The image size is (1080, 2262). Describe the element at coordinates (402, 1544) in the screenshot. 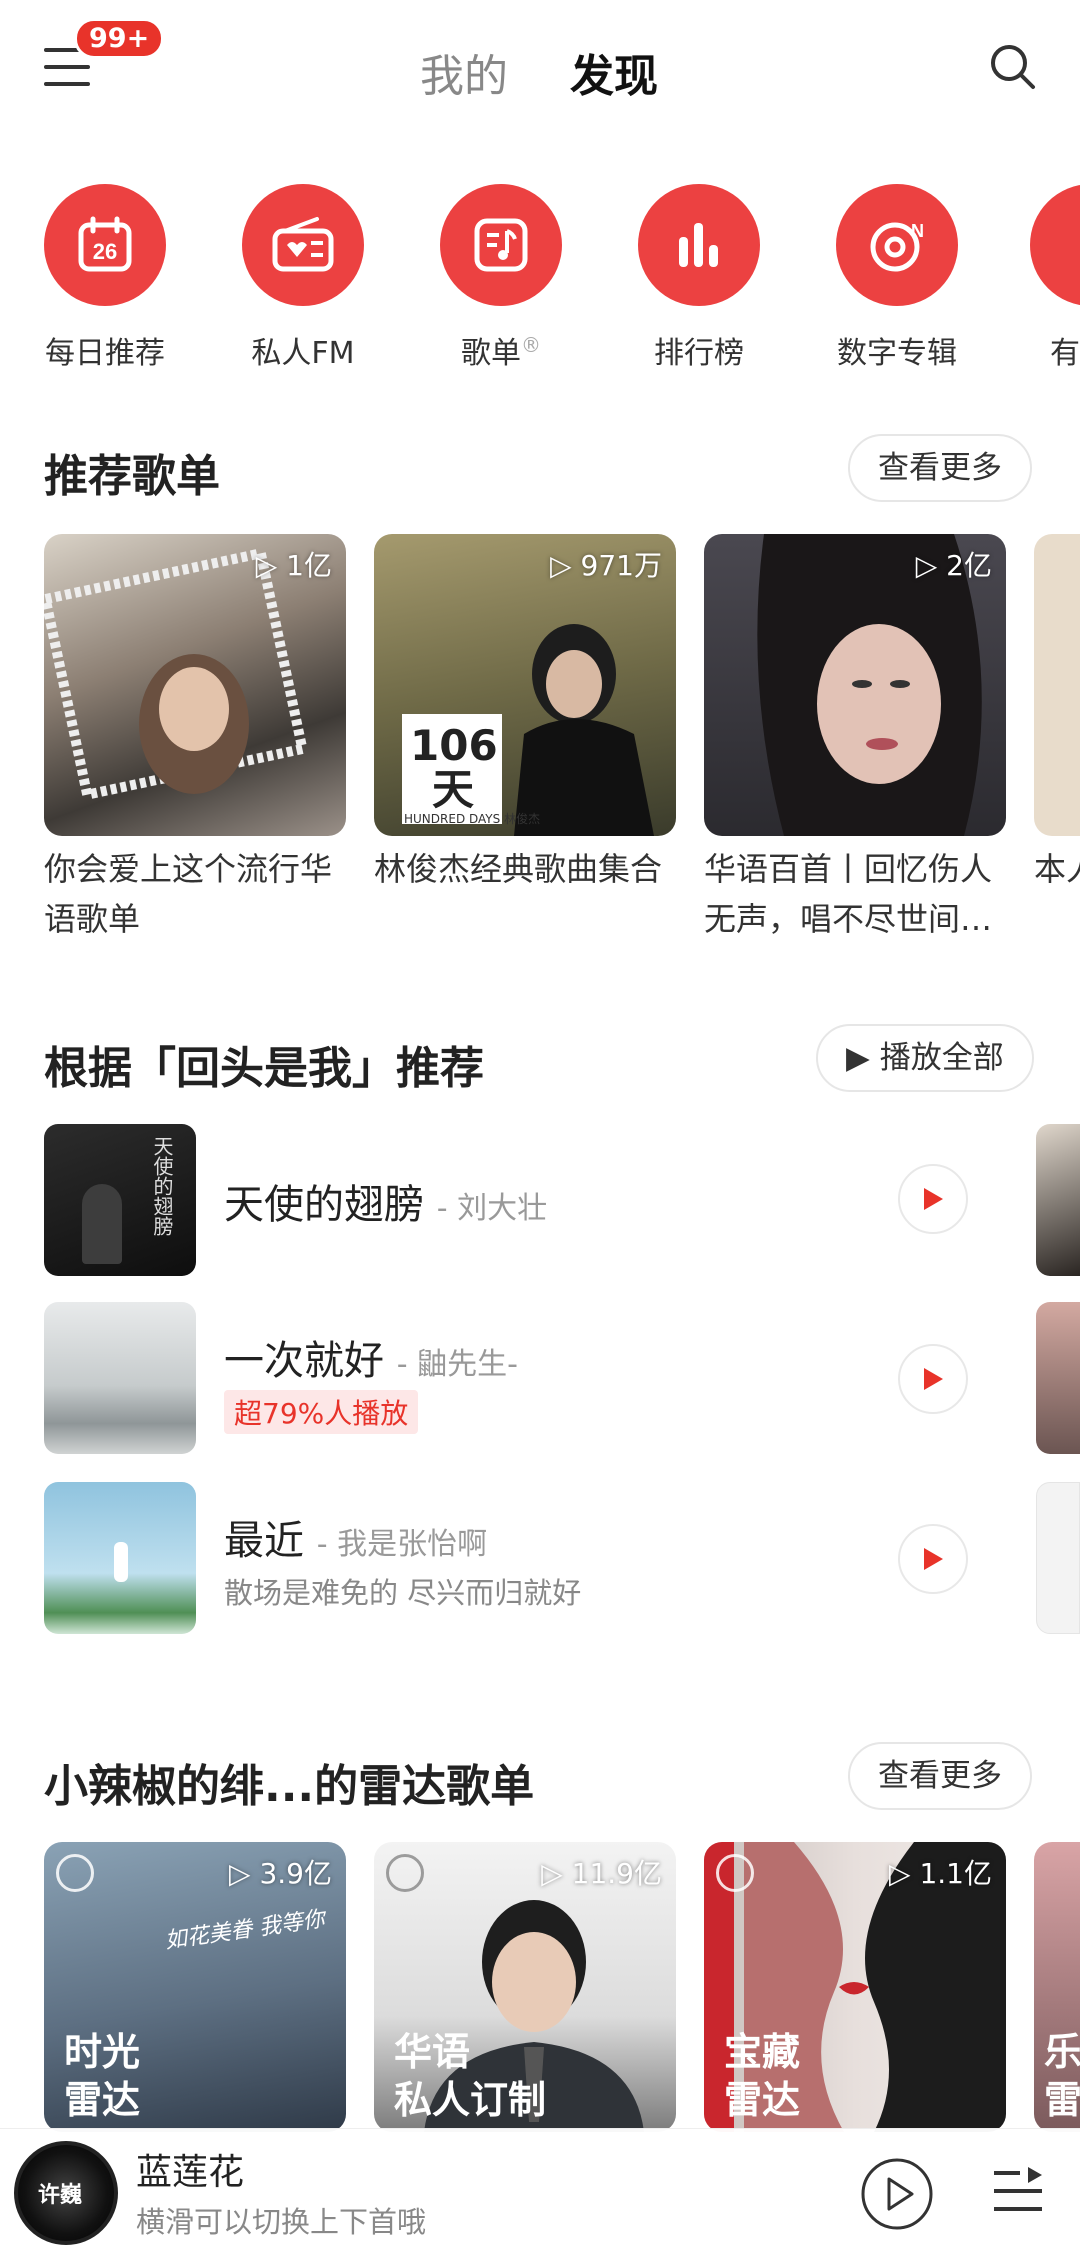

I see `song-artist: - 我是张怡啊` at that location.